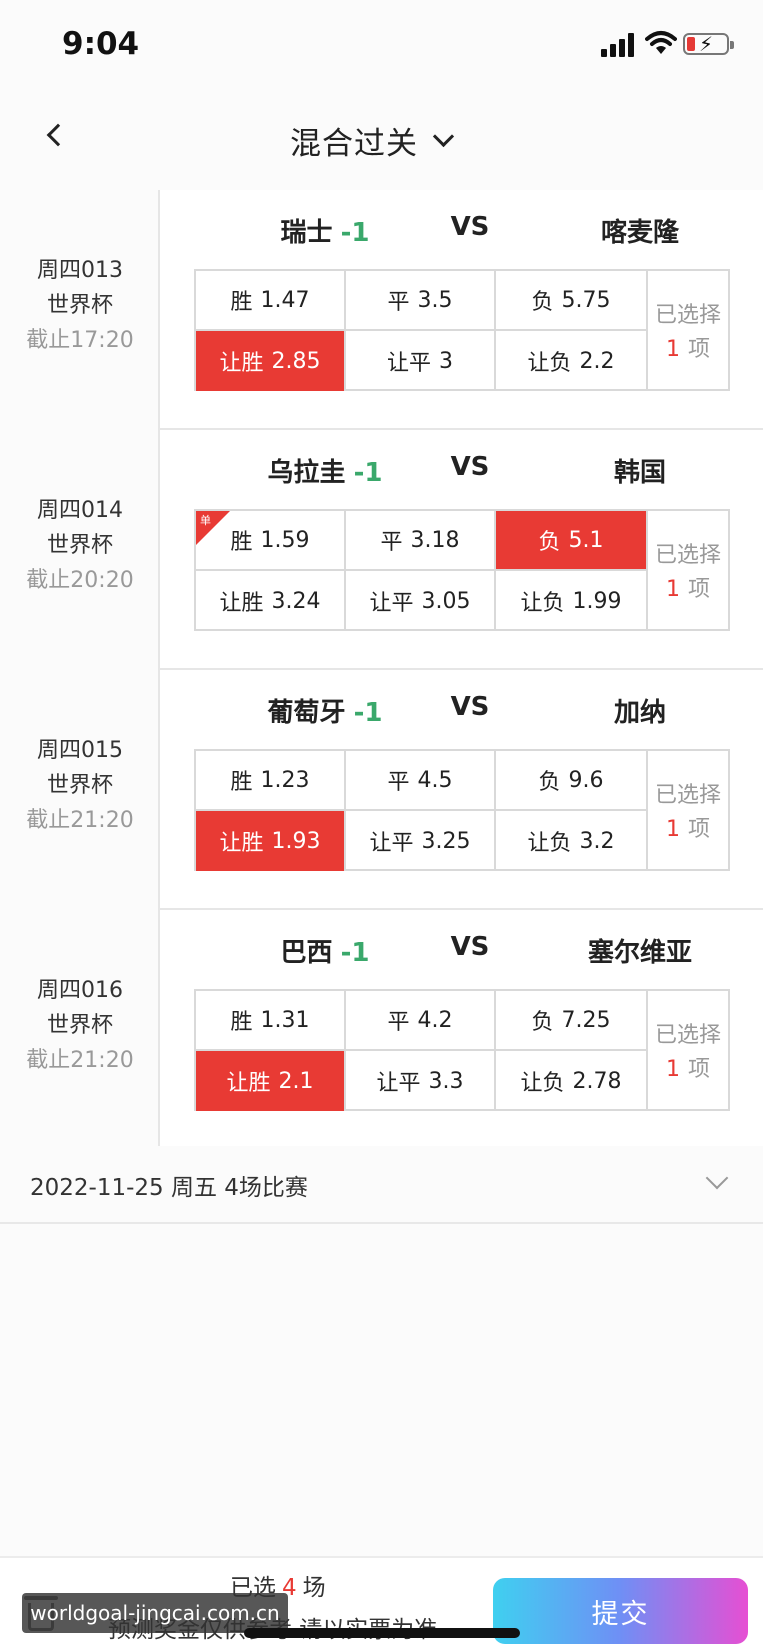 The width and height of the screenshot is (763, 1652). I want to click on odds-value: 1.93, so click(296, 841).